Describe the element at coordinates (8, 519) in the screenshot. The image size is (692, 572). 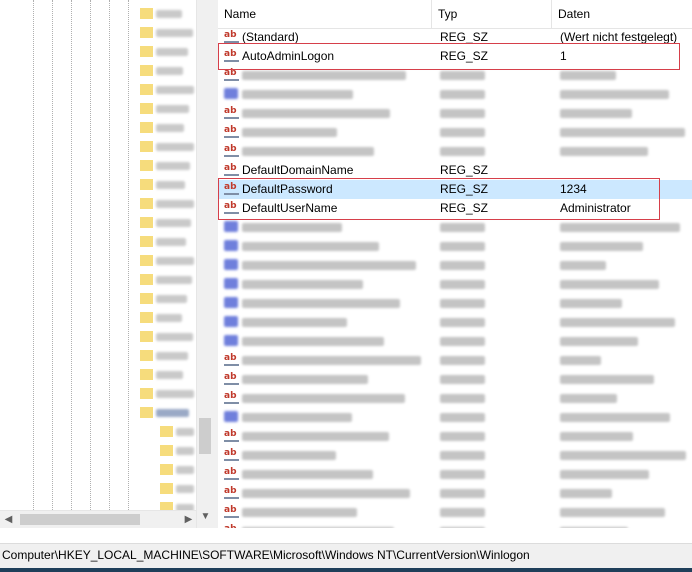
I see `scroll-left-icon: ◀` at that location.